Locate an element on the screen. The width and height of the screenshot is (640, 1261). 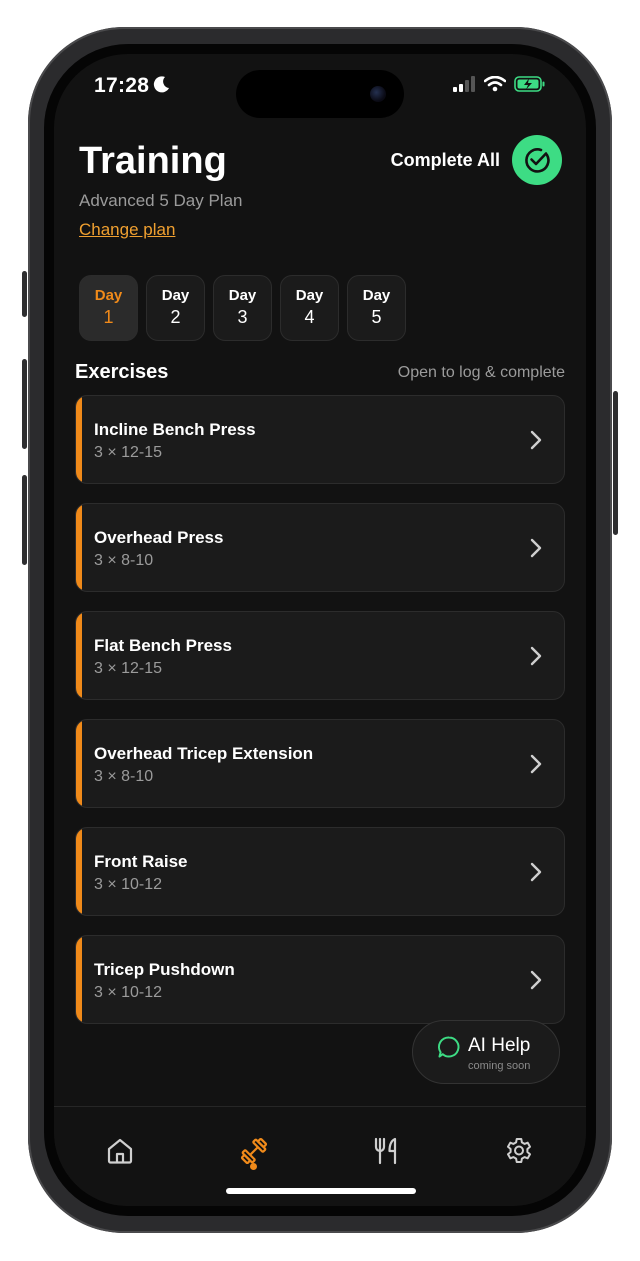
exercise-name: Flat Bench Press is located at coordinates (163, 645).